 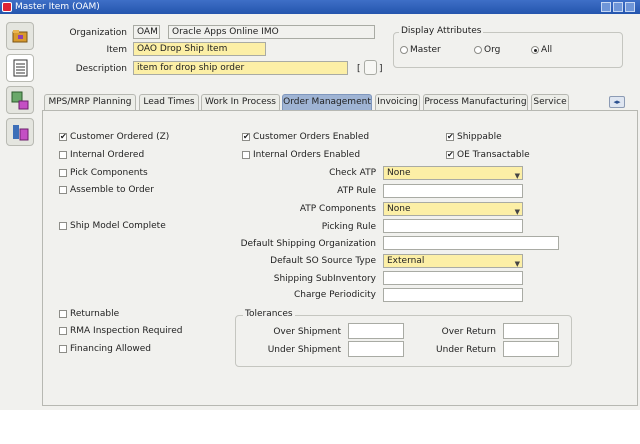 I want to click on check-atp-select: None ▼, so click(x=453, y=173).